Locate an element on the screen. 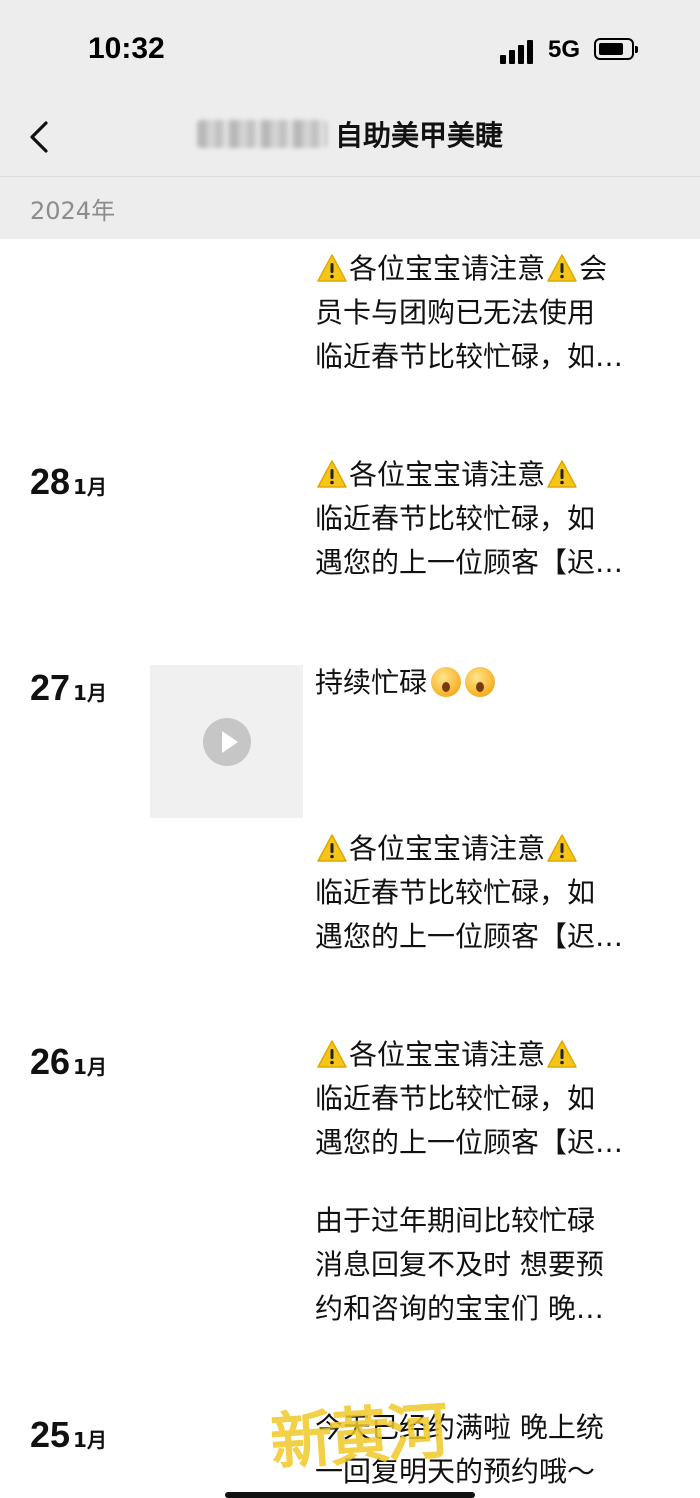 Image resolution: width=700 pixels, height=1498 pixels. date-label: 28 1月 is located at coordinates (68, 482).